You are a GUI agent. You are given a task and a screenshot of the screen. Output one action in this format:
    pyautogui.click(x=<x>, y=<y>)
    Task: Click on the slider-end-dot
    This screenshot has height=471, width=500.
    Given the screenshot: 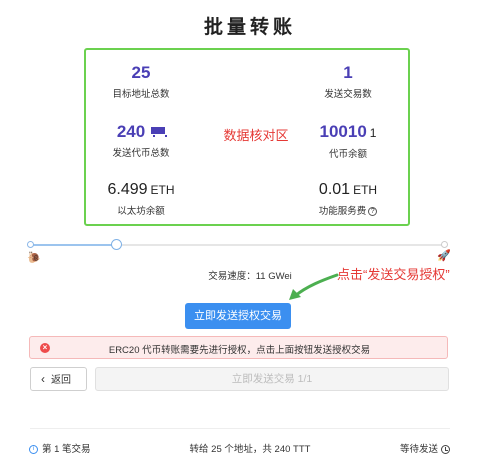 What is the action you would take?
    pyautogui.click(x=444, y=244)
    